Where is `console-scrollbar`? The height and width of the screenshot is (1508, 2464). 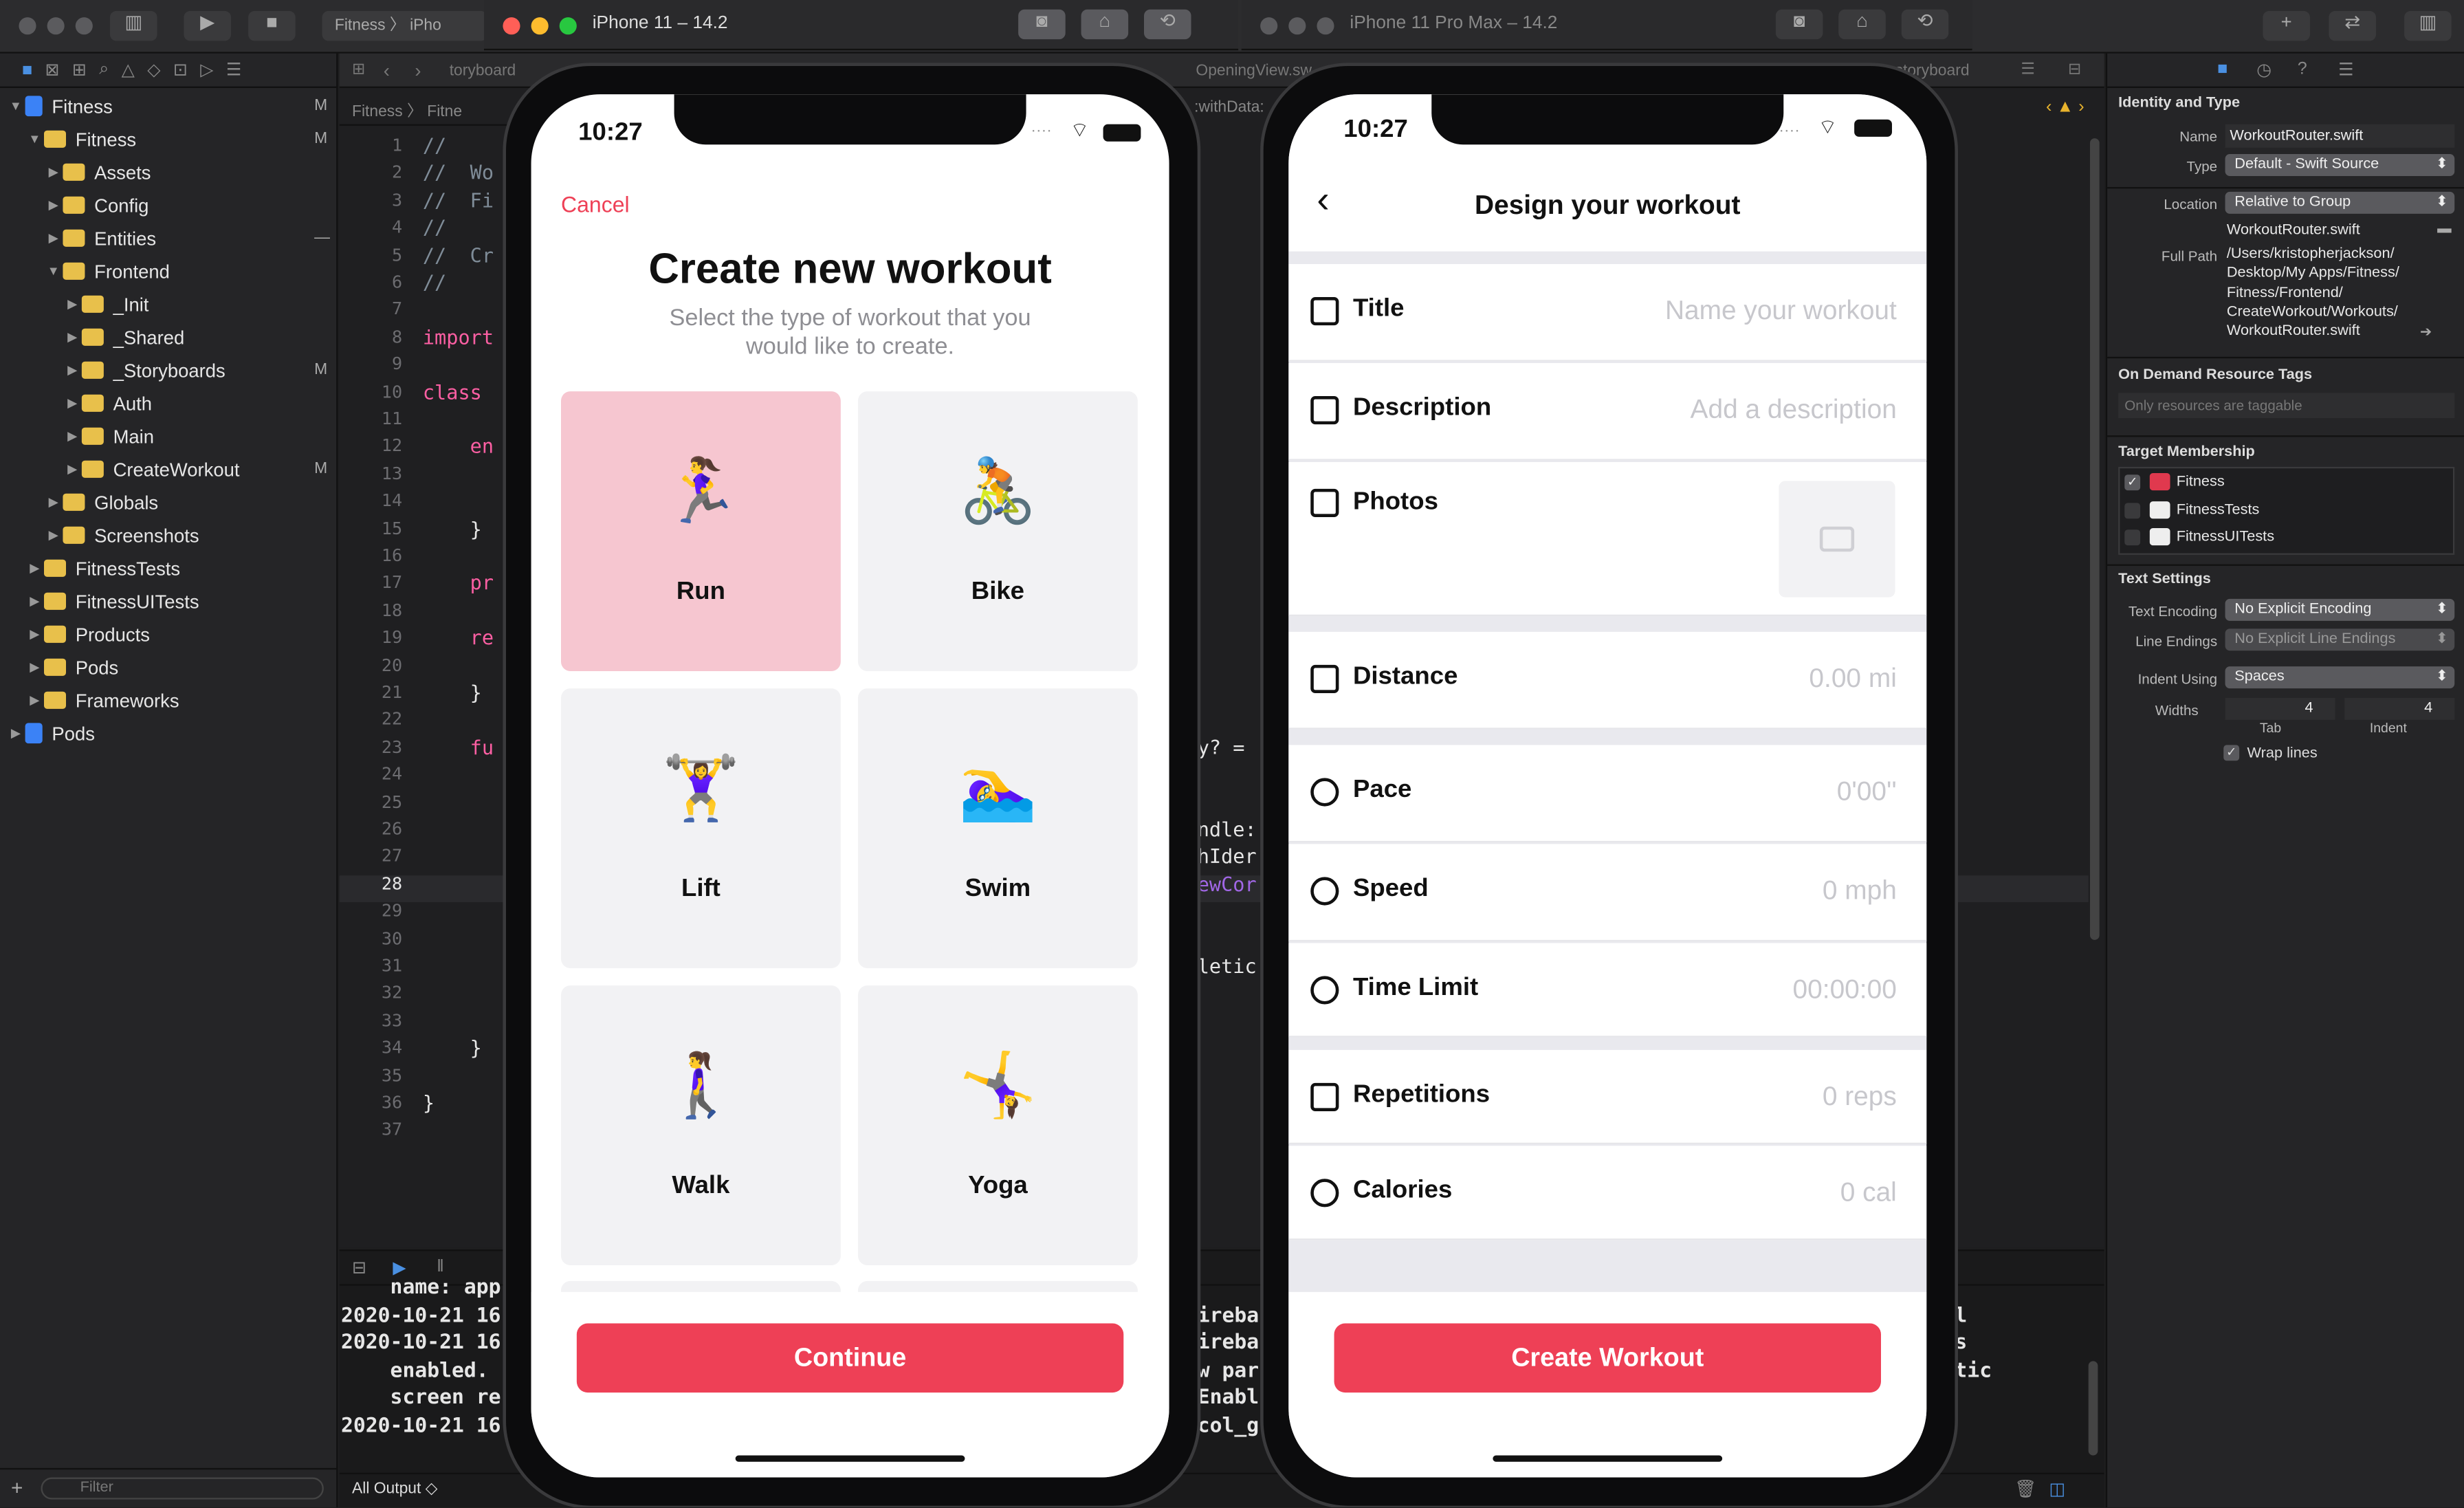 console-scrollbar is located at coordinates (2093, 1409).